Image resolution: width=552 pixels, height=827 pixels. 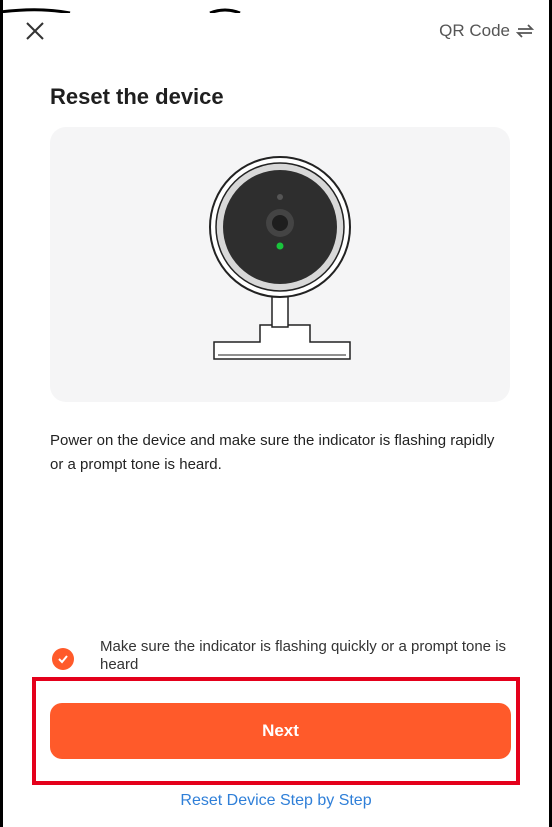 What do you see at coordinates (280, 731) in the screenshot?
I see `next-button: Next` at bounding box center [280, 731].